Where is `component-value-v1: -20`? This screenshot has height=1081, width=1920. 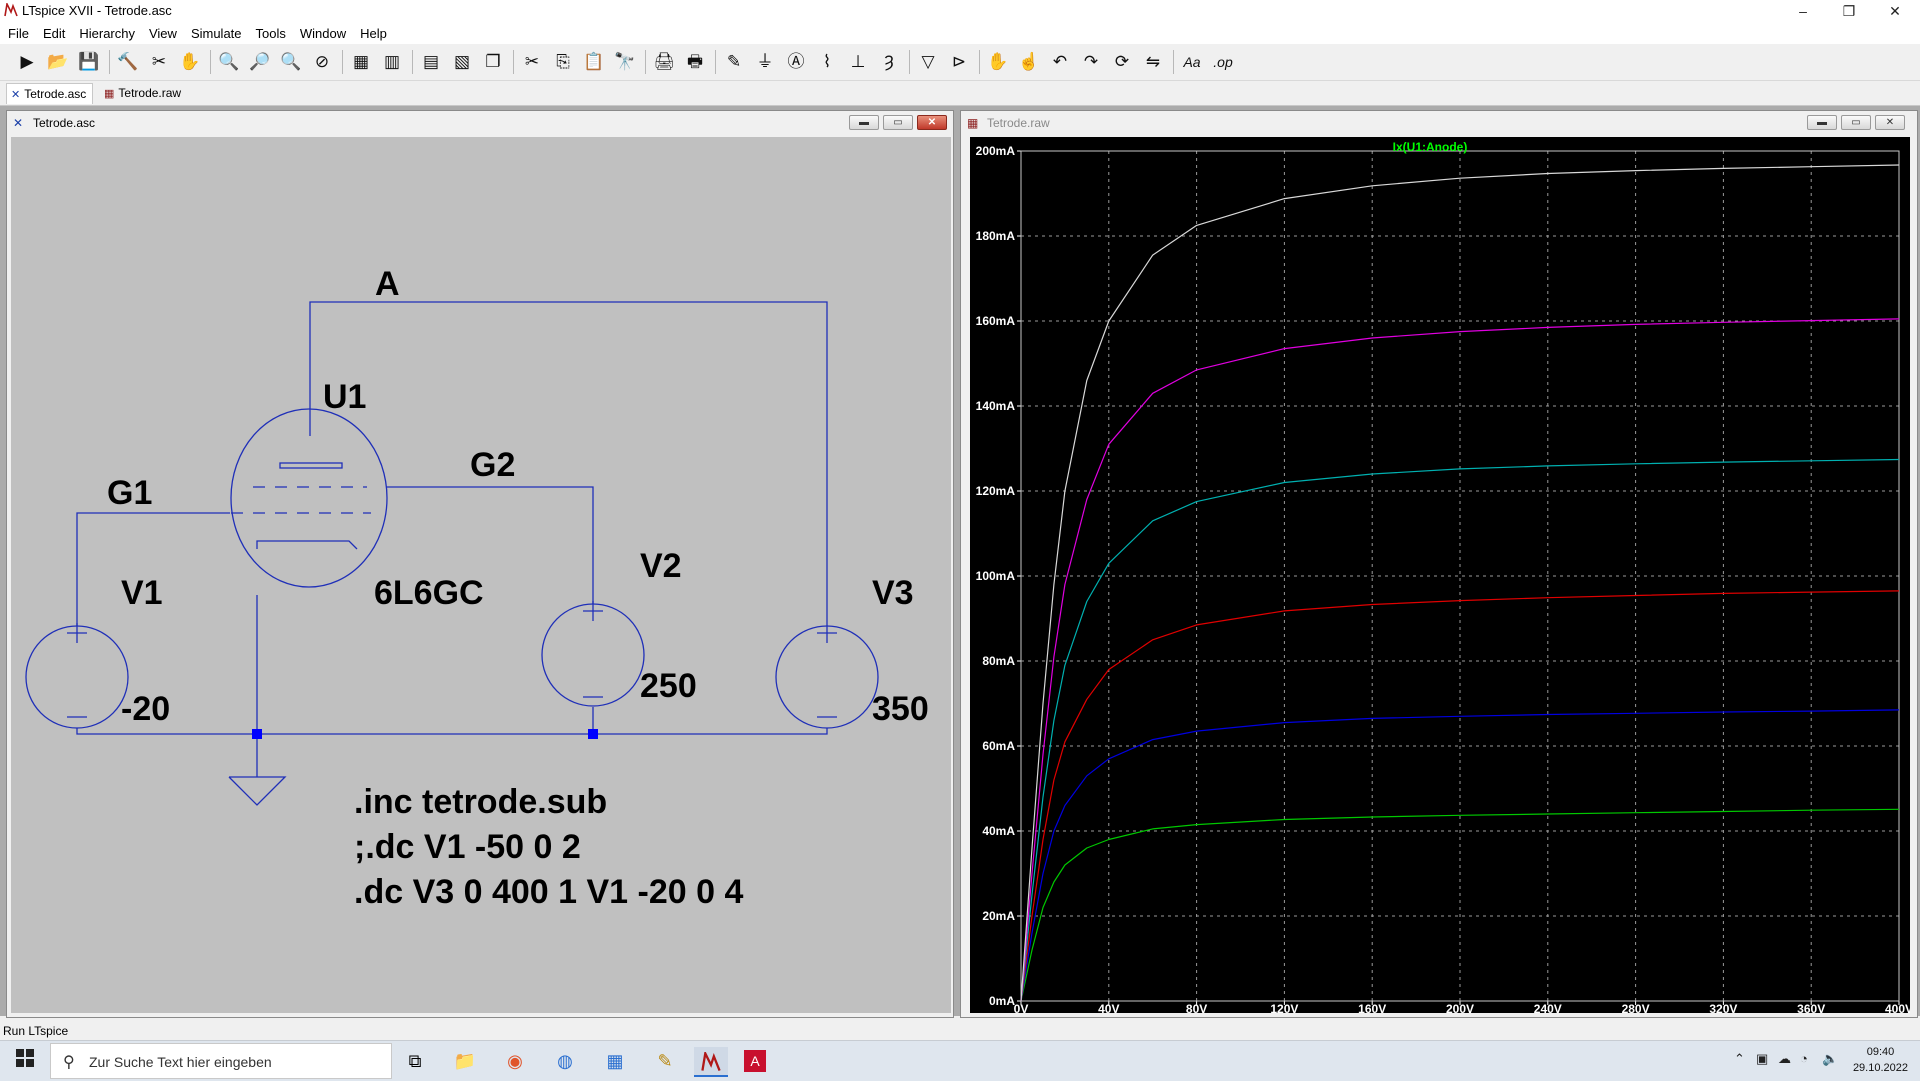 component-value-v1: -20 is located at coordinates (145, 709).